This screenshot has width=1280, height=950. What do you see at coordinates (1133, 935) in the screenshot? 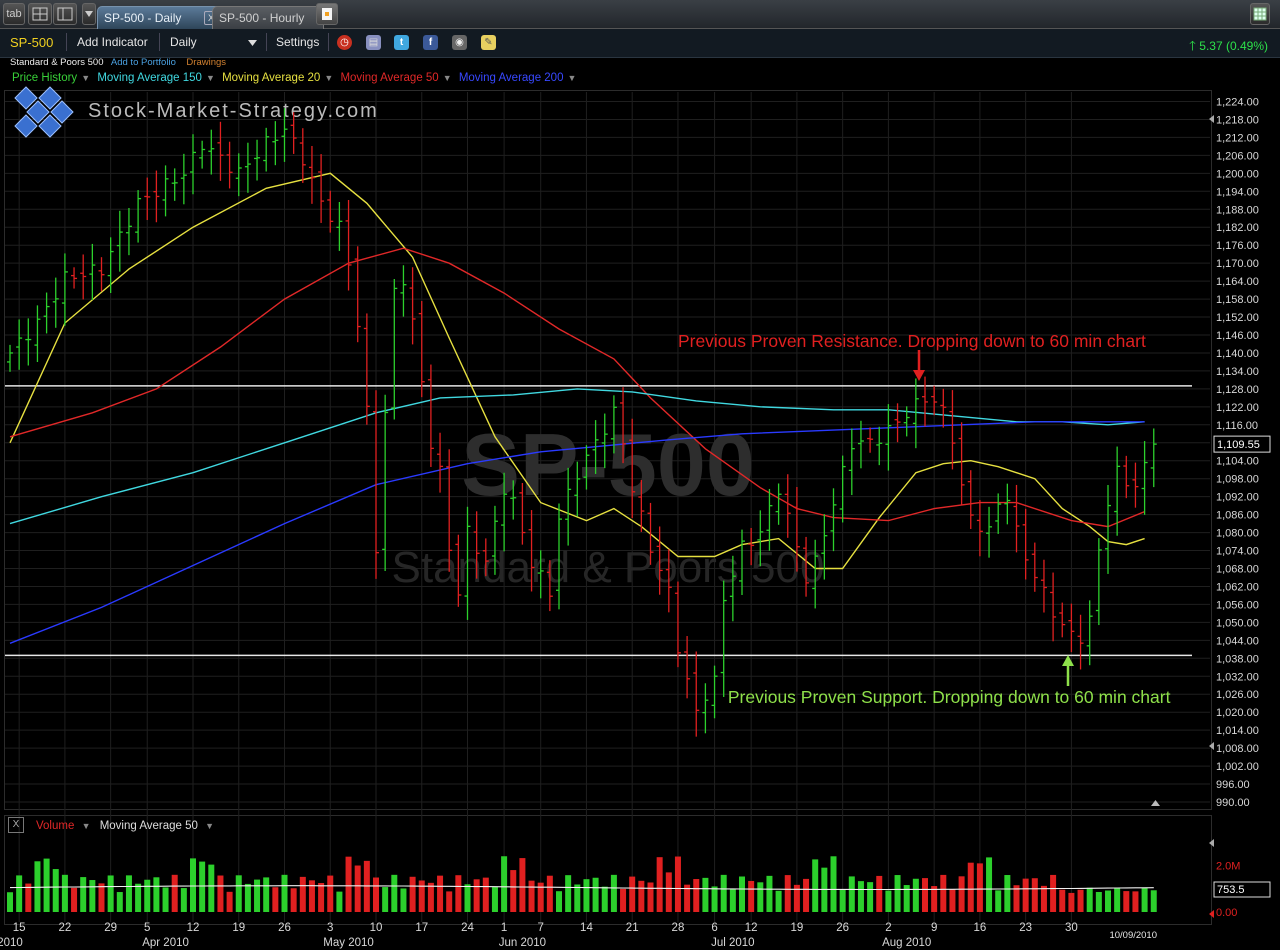
I see `date-stamp: 10/09/2010` at bounding box center [1133, 935].